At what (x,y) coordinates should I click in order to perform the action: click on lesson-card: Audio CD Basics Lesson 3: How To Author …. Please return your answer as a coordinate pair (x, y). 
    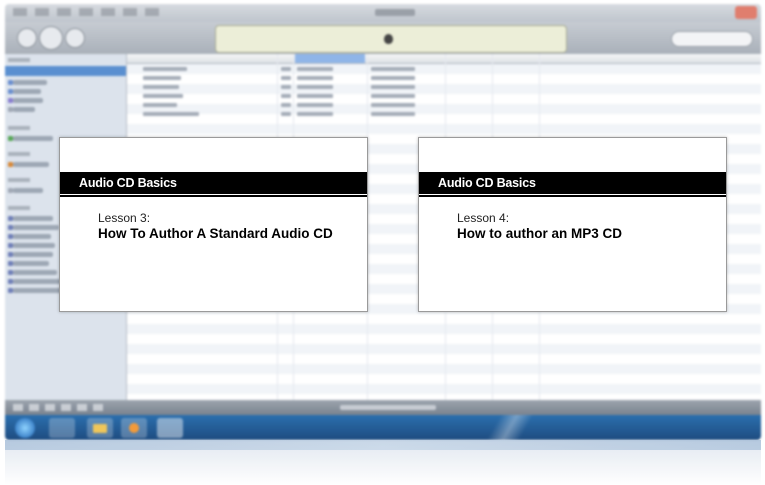
    Looking at the image, I should click on (213, 224).